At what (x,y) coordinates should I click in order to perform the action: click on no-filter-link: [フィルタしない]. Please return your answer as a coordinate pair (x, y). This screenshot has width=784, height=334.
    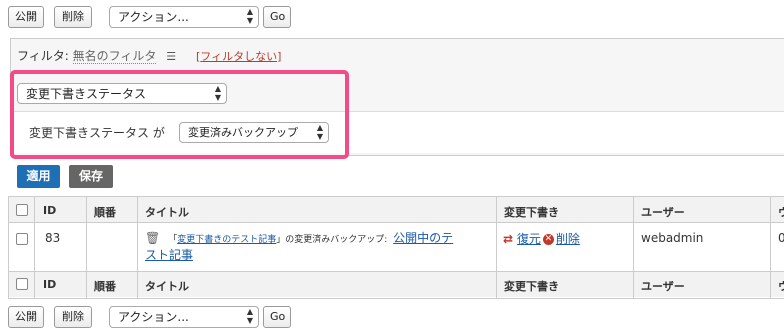
    Looking at the image, I should click on (238, 56).